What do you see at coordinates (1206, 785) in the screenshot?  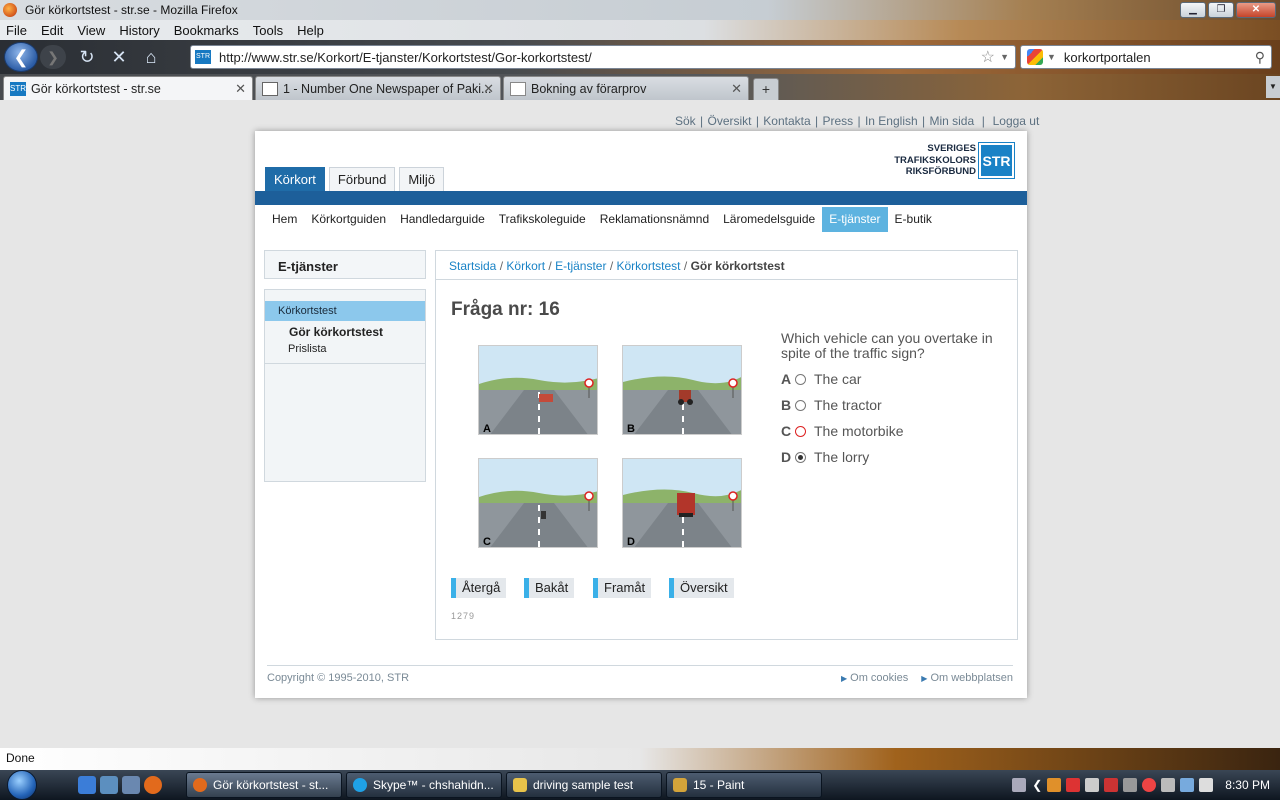 I see `volume-icon` at bounding box center [1206, 785].